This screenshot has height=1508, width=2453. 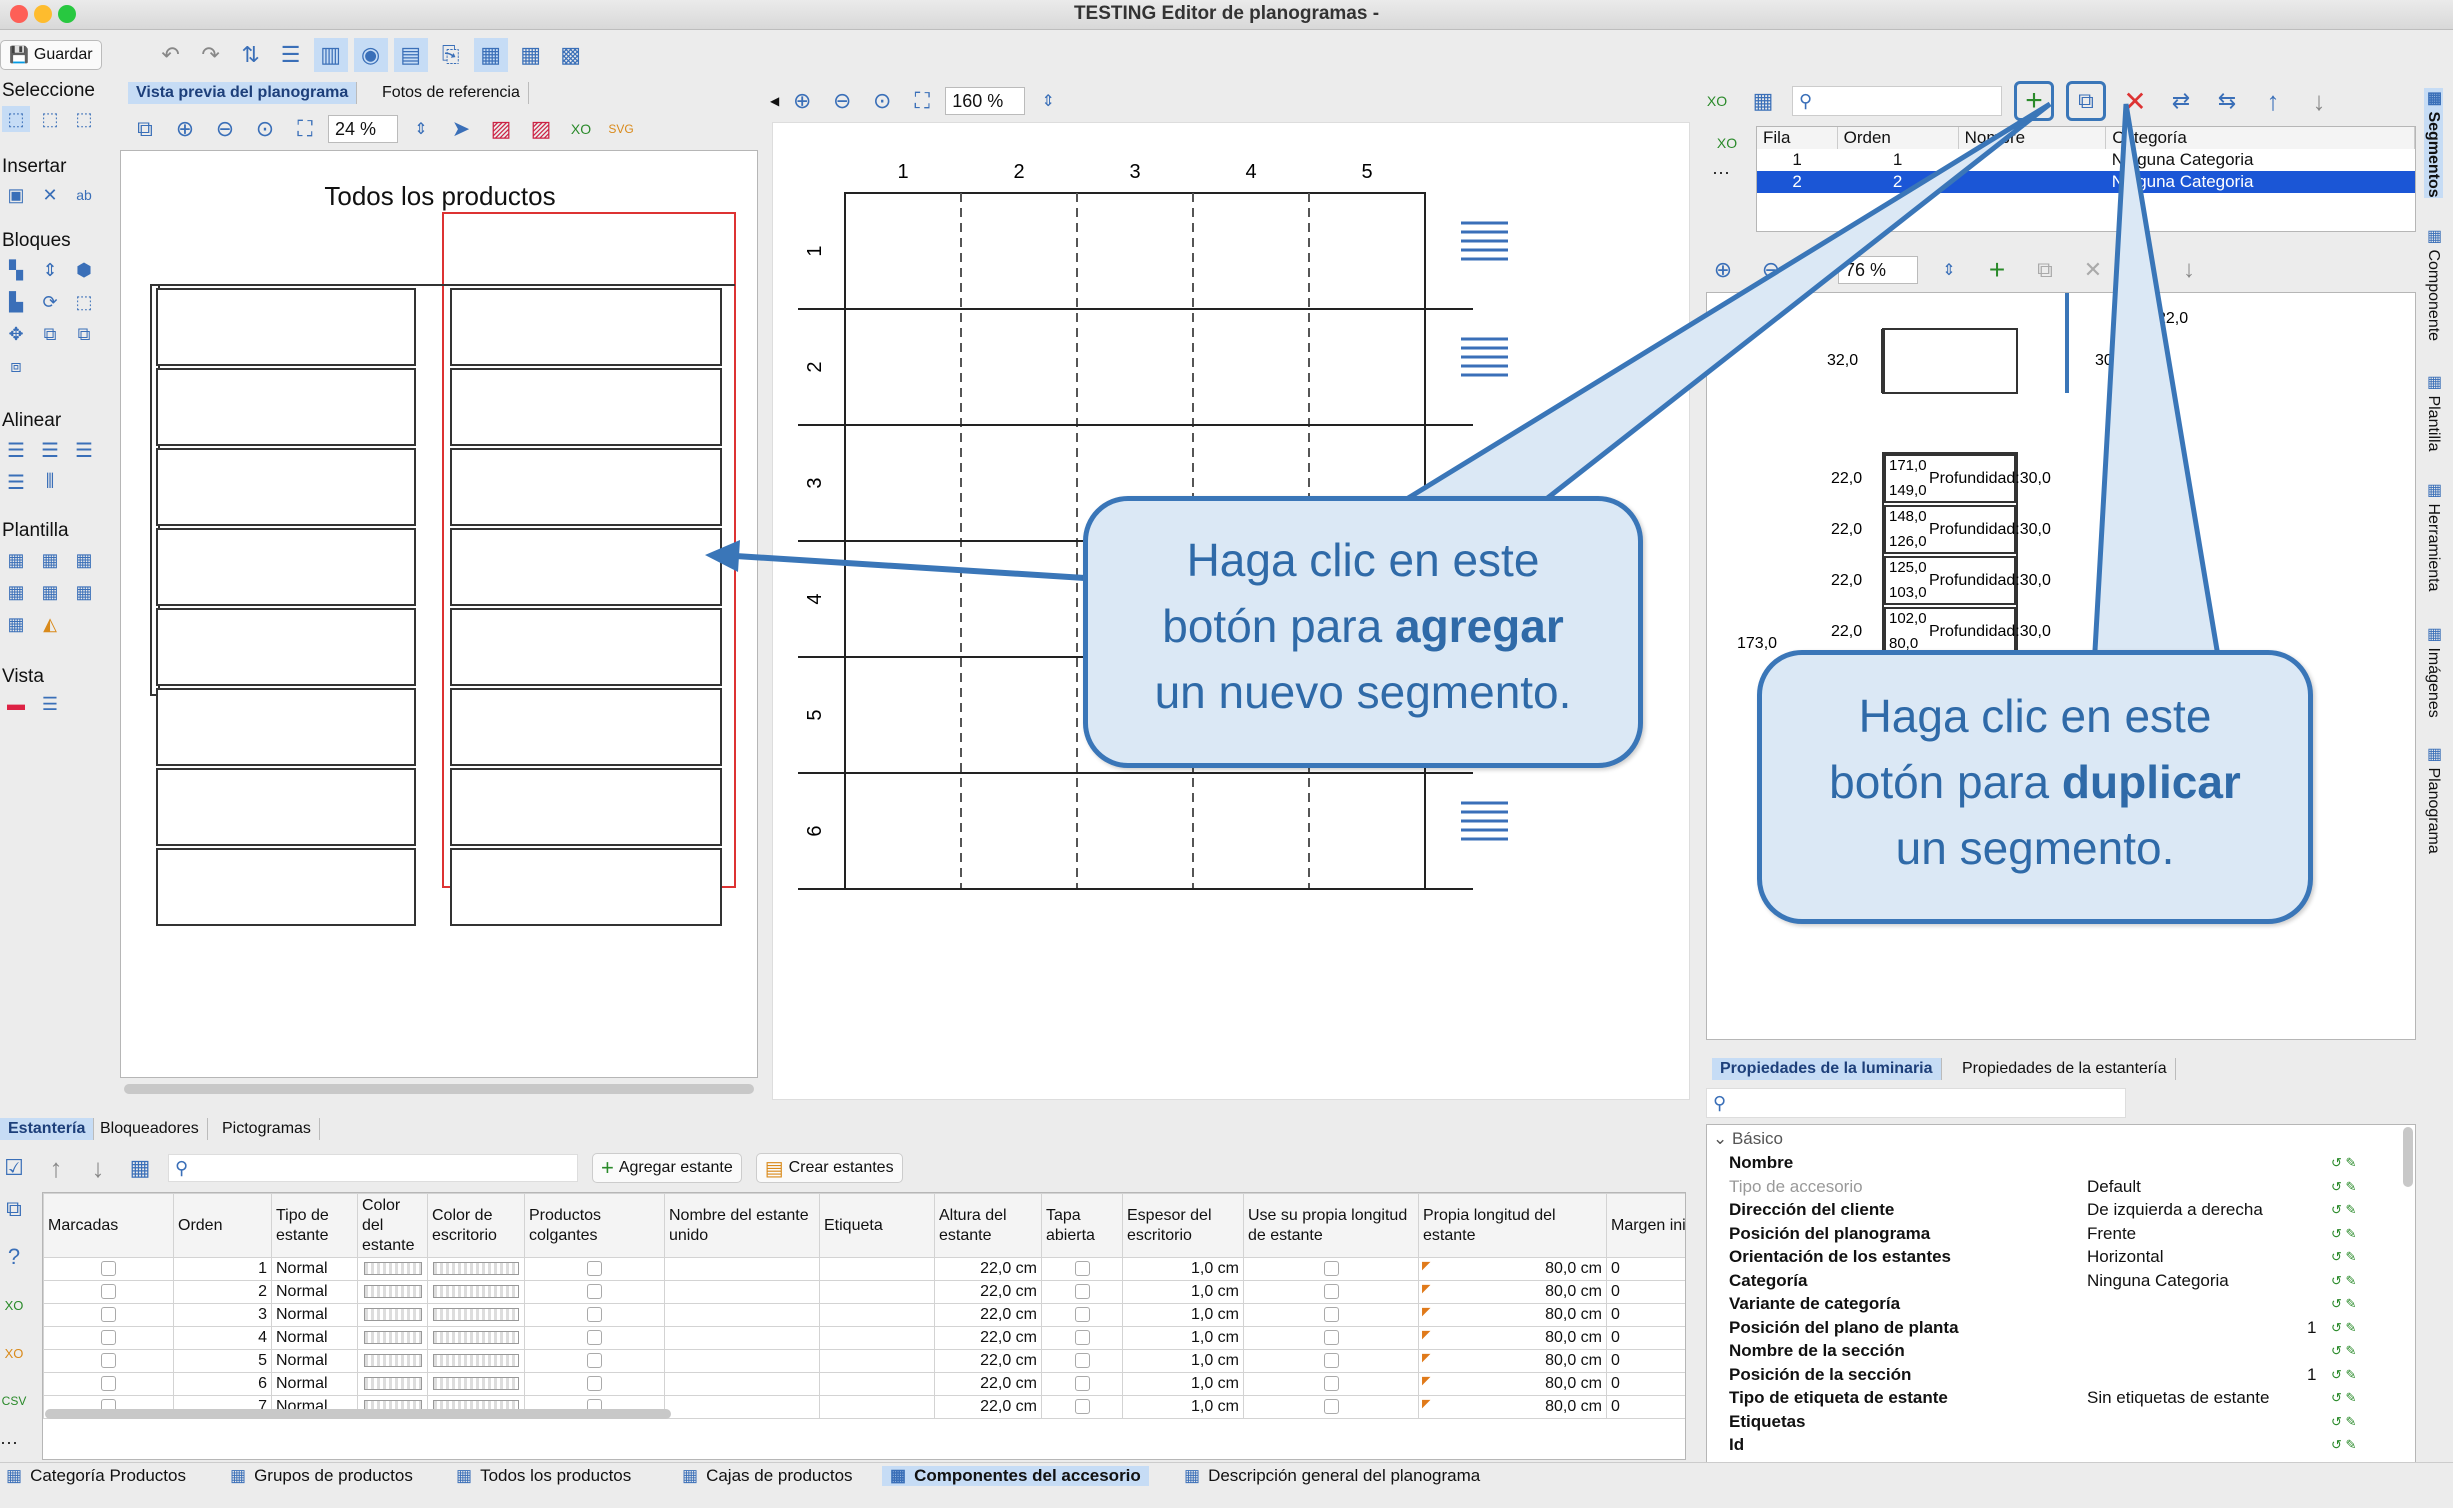 I want to click on block-icon: ⇕, so click(x=50, y=270).